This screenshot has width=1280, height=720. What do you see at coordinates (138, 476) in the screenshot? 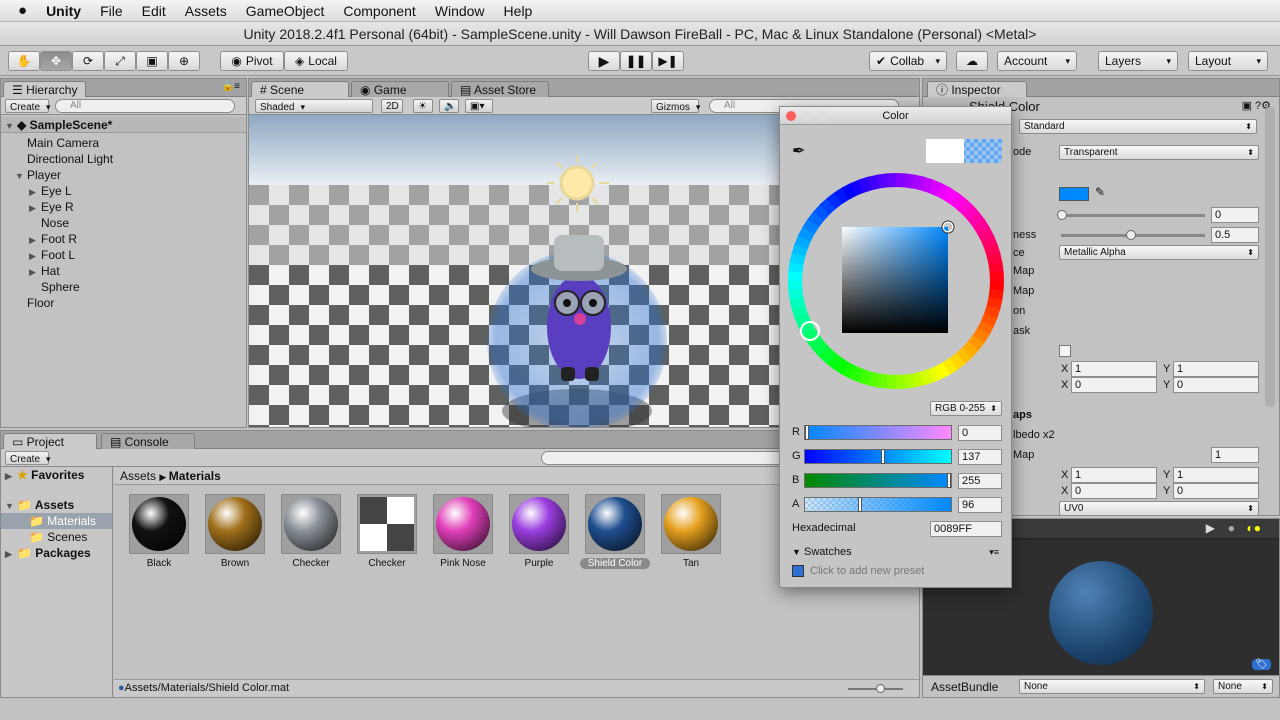
I see `breadcrumb-assets: Assets` at bounding box center [138, 476].